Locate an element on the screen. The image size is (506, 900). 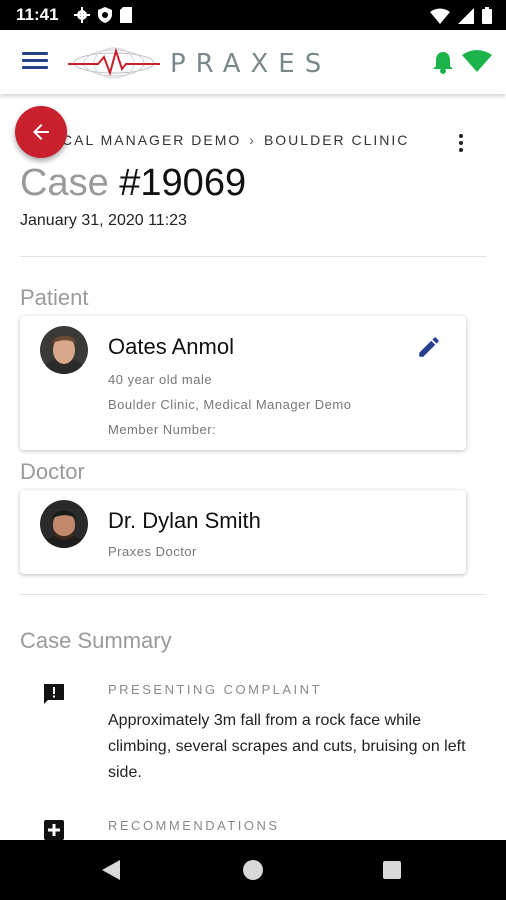
logo-text: PRAXES is located at coordinates (251, 64).